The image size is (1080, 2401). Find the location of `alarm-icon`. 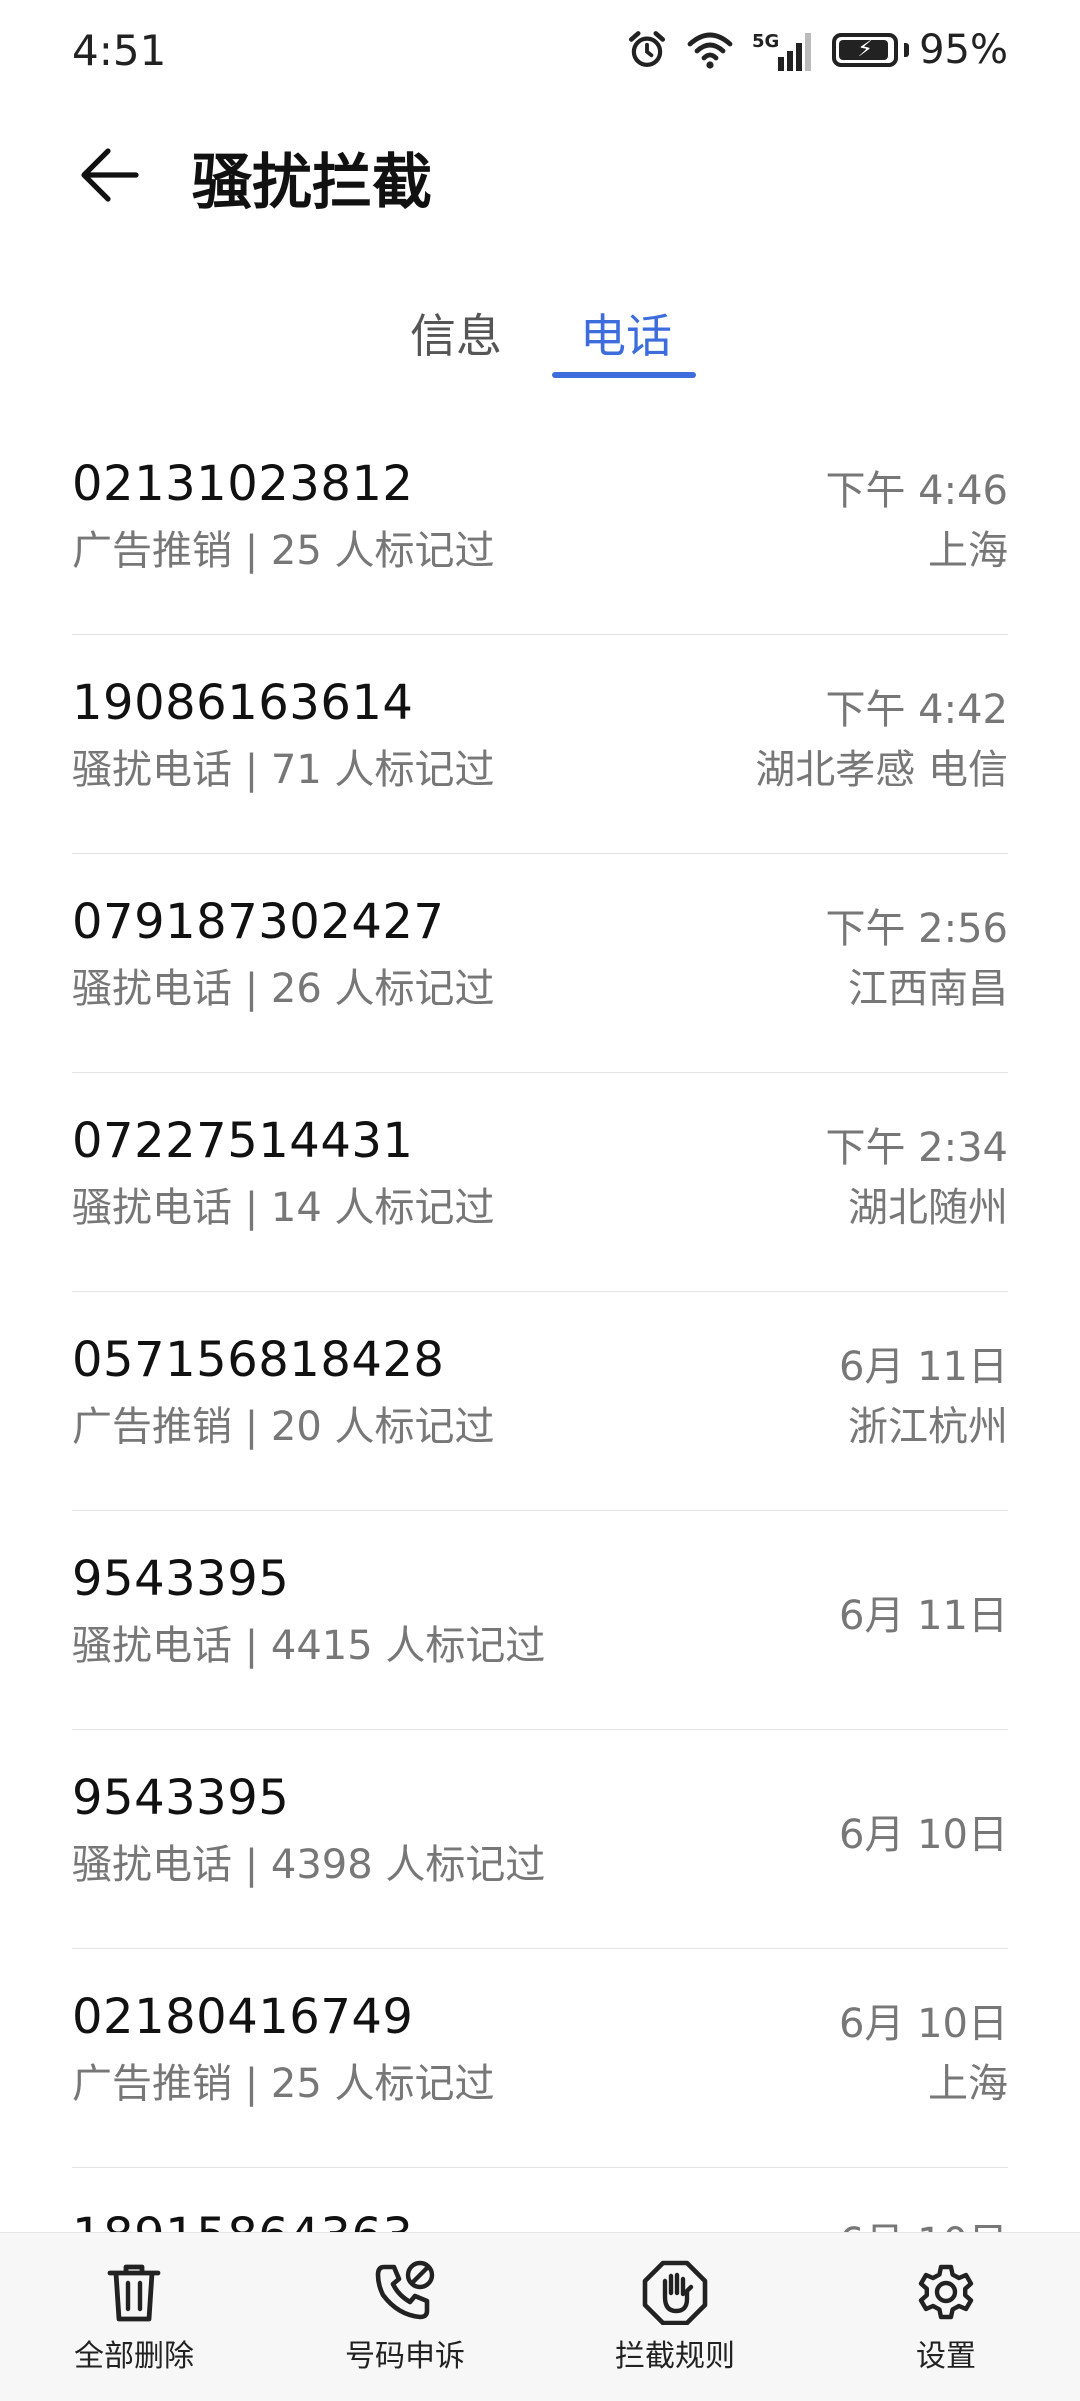

alarm-icon is located at coordinates (647, 50).